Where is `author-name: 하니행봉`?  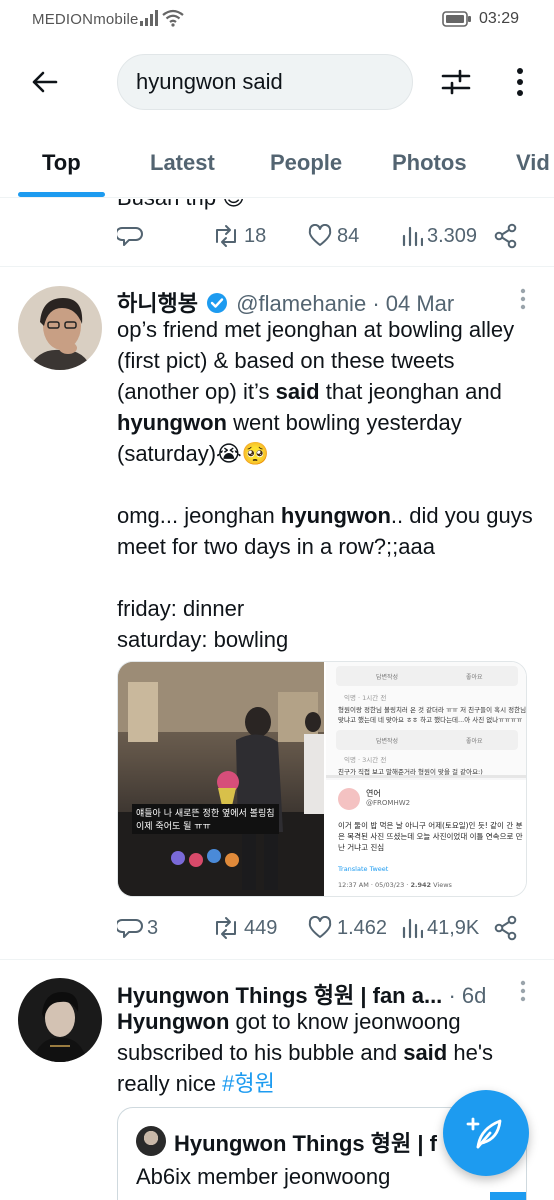
author-name: 하니행봉 is located at coordinates (157, 303).